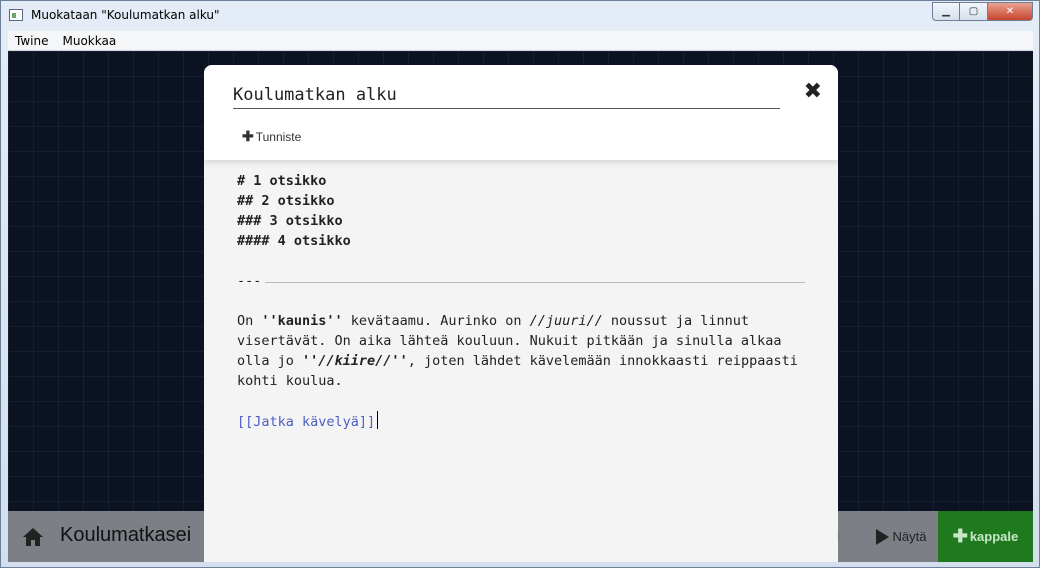 This screenshot has width=1040, height=568. I want to click on add-tag-button: ✚ Tunniste, so click(271, 136).